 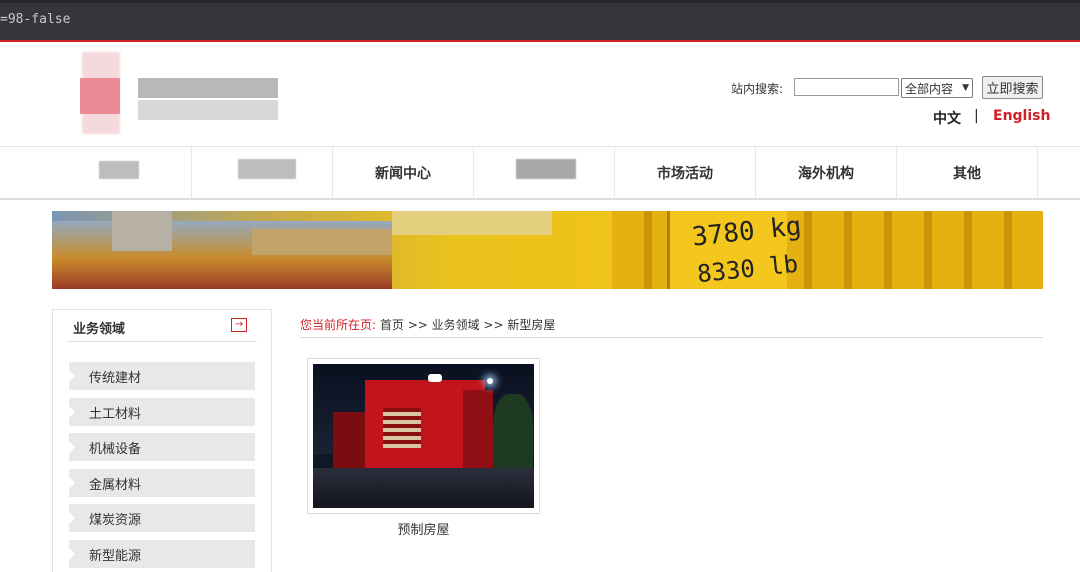 I want to click on nav-item-news: 新闻中心, so click(x=403, y=173).